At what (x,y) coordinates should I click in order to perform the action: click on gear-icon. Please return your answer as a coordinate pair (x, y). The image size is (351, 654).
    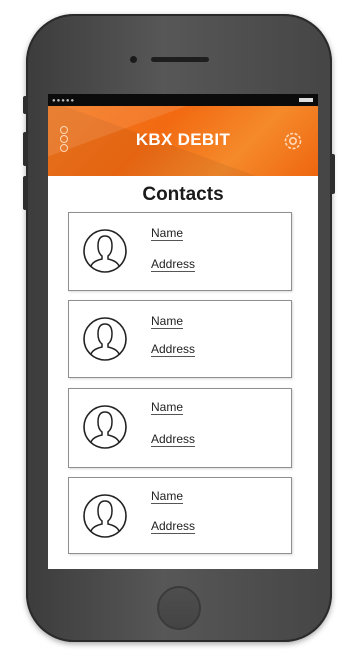
    Looking at the image, I should click on (293, 141).